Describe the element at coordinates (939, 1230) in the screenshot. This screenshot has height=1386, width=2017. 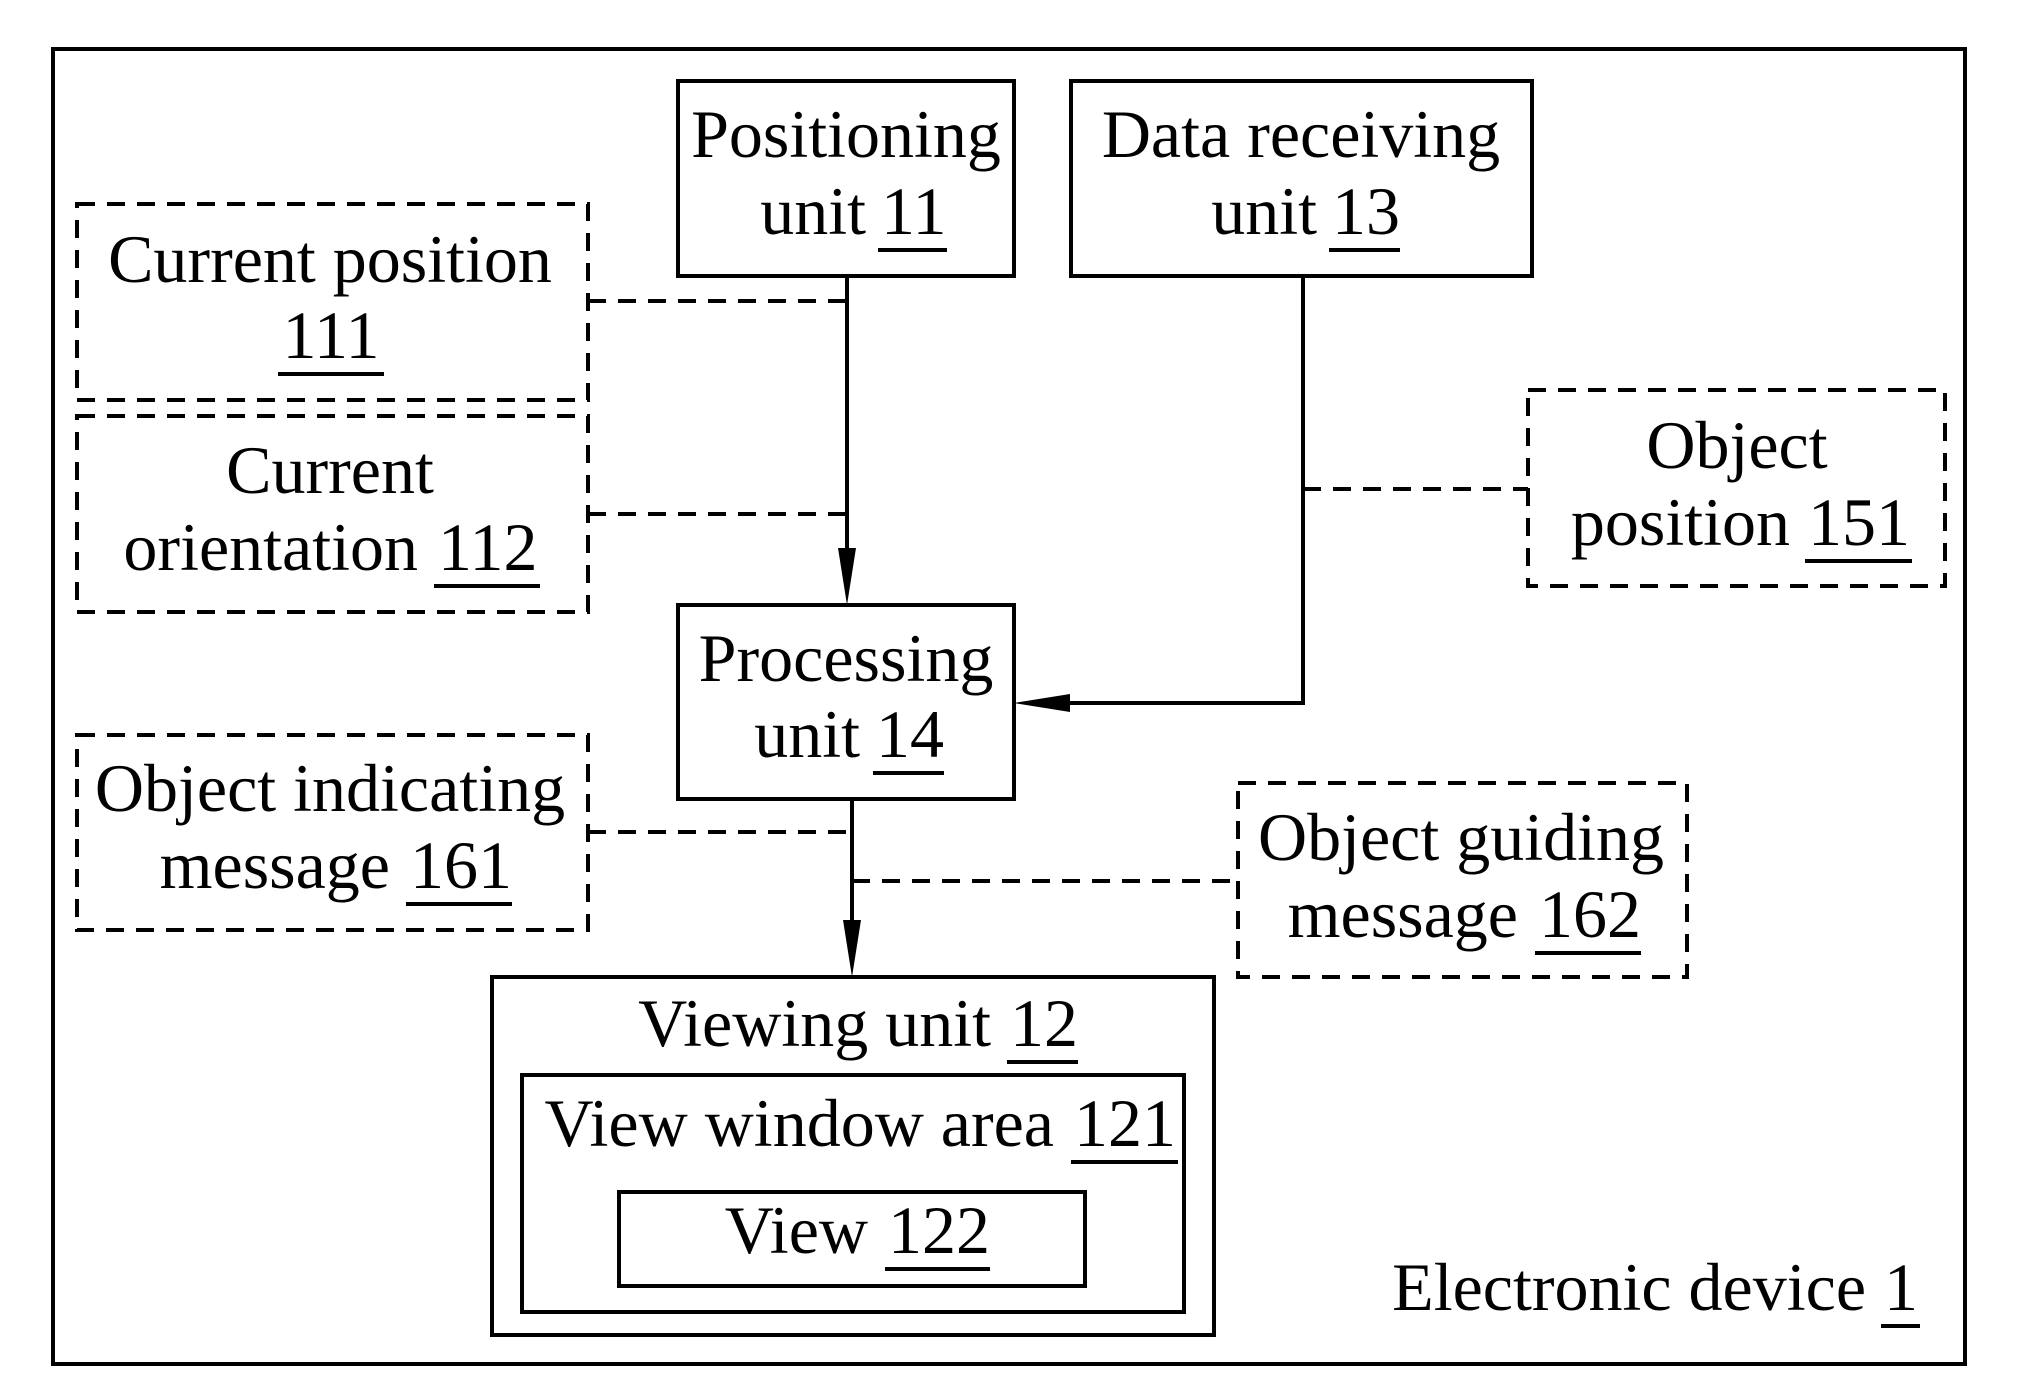
I see `view-ref: 122` at that location.